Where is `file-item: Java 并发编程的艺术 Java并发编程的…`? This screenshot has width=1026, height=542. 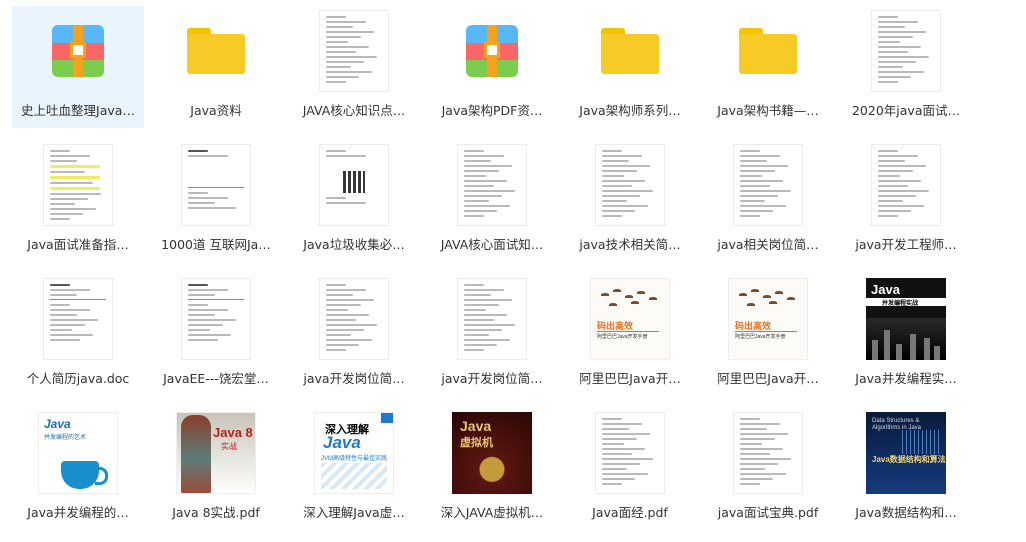 file-item: Java 并发编程的艺术 Java并发编程的… is located at coordinates (78, 469).